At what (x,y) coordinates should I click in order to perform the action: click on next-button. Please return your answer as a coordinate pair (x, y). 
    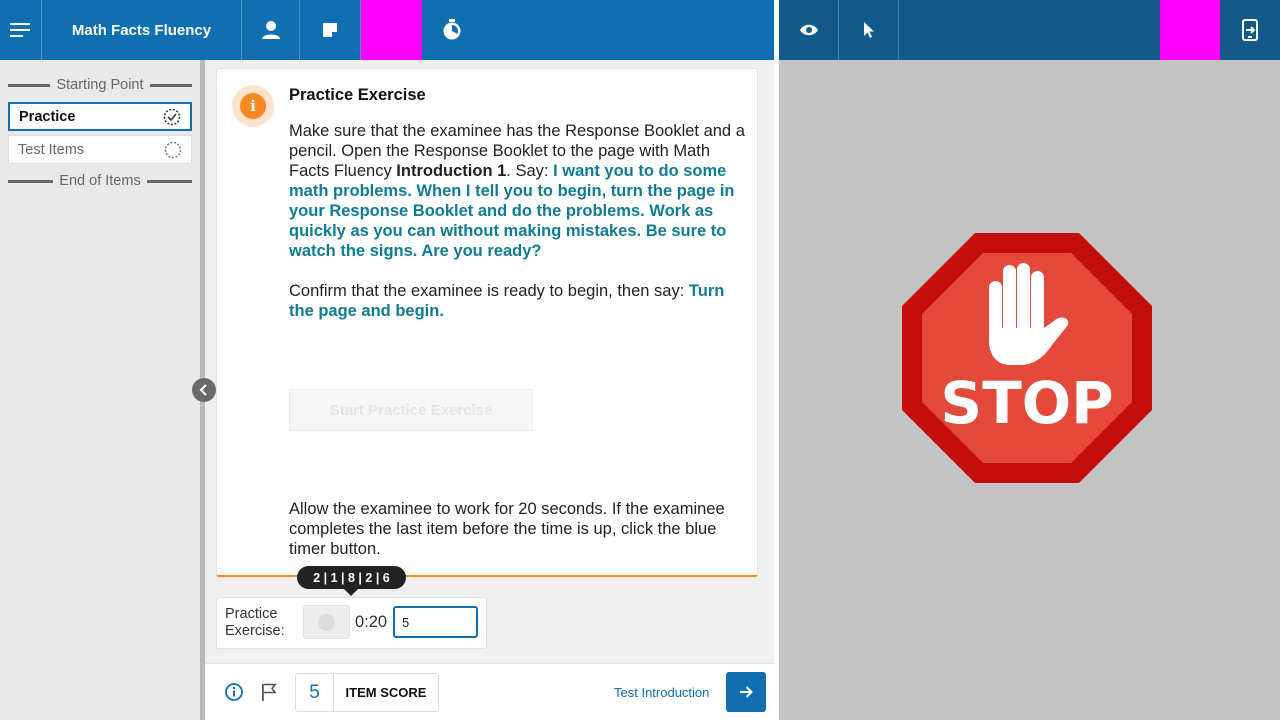
    Looking at the image, I should click on (746, 692).